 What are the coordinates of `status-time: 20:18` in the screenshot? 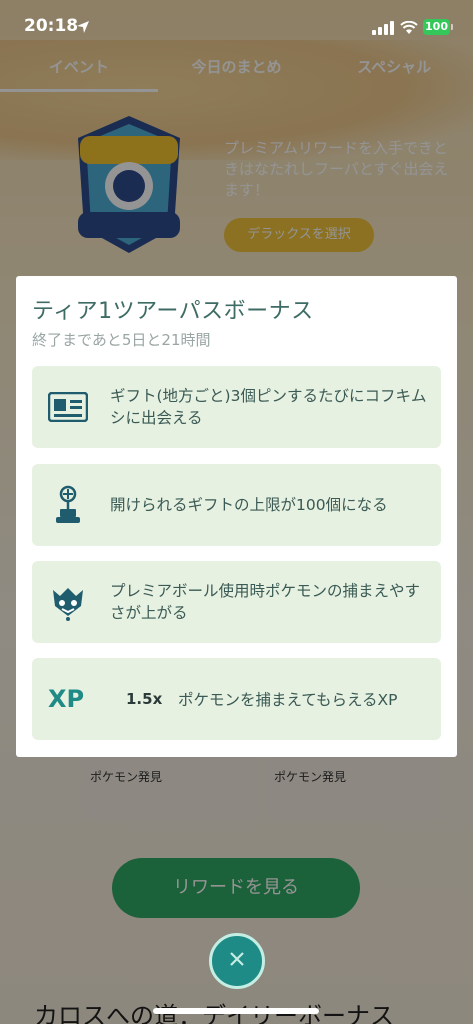 It's located at (51, 26).